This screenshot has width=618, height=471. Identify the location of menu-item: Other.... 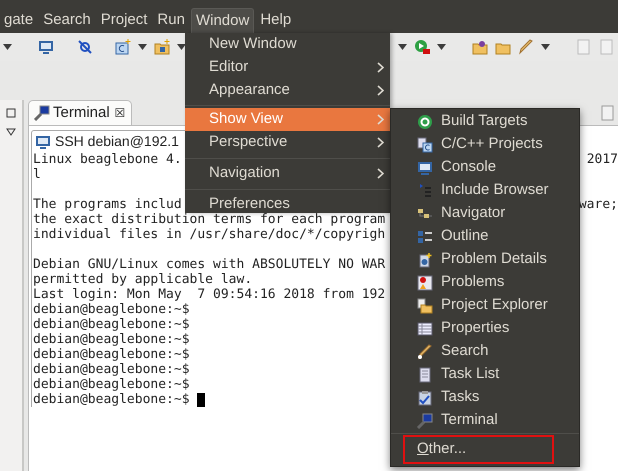
(478, 449).